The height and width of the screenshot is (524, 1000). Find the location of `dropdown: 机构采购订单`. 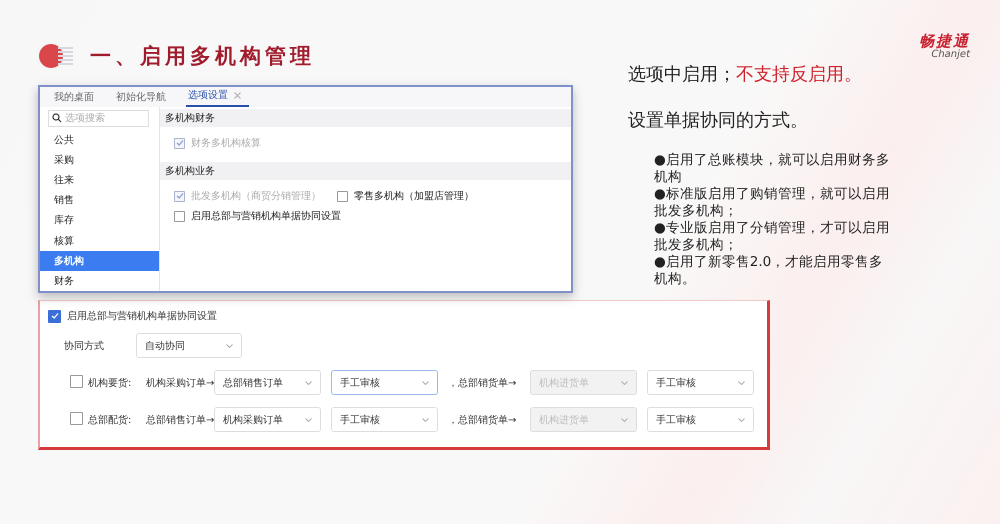

dropdown: 机构采购订单 is located at coordinates (267, 419).